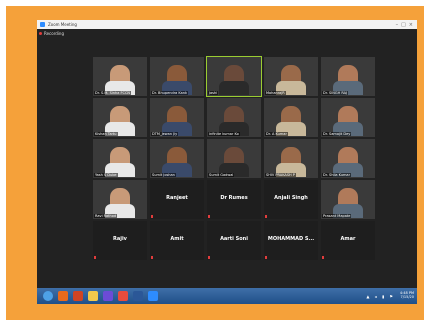  What do you see at coordinates (337, 216) in the screenshot?
I see `participant-name: Prasant Mapate` at bounding box center [337, 216].